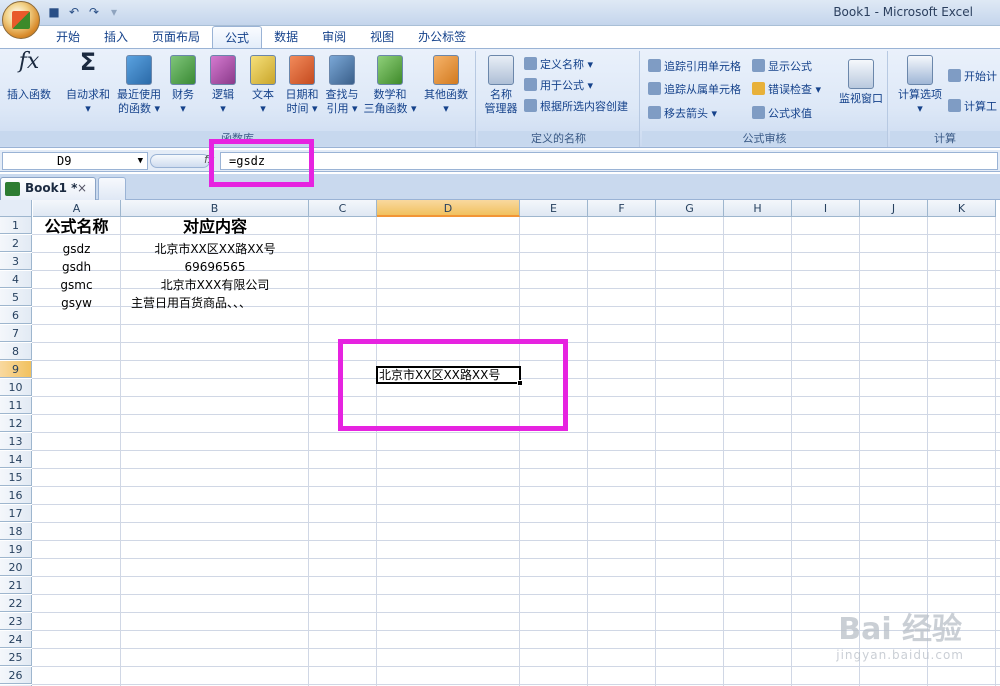 Image resolution: width=1000 pixels, height=686 pixels. I want to click on trace-dependents-label: 追踪从属单元格, so click(702, 89).